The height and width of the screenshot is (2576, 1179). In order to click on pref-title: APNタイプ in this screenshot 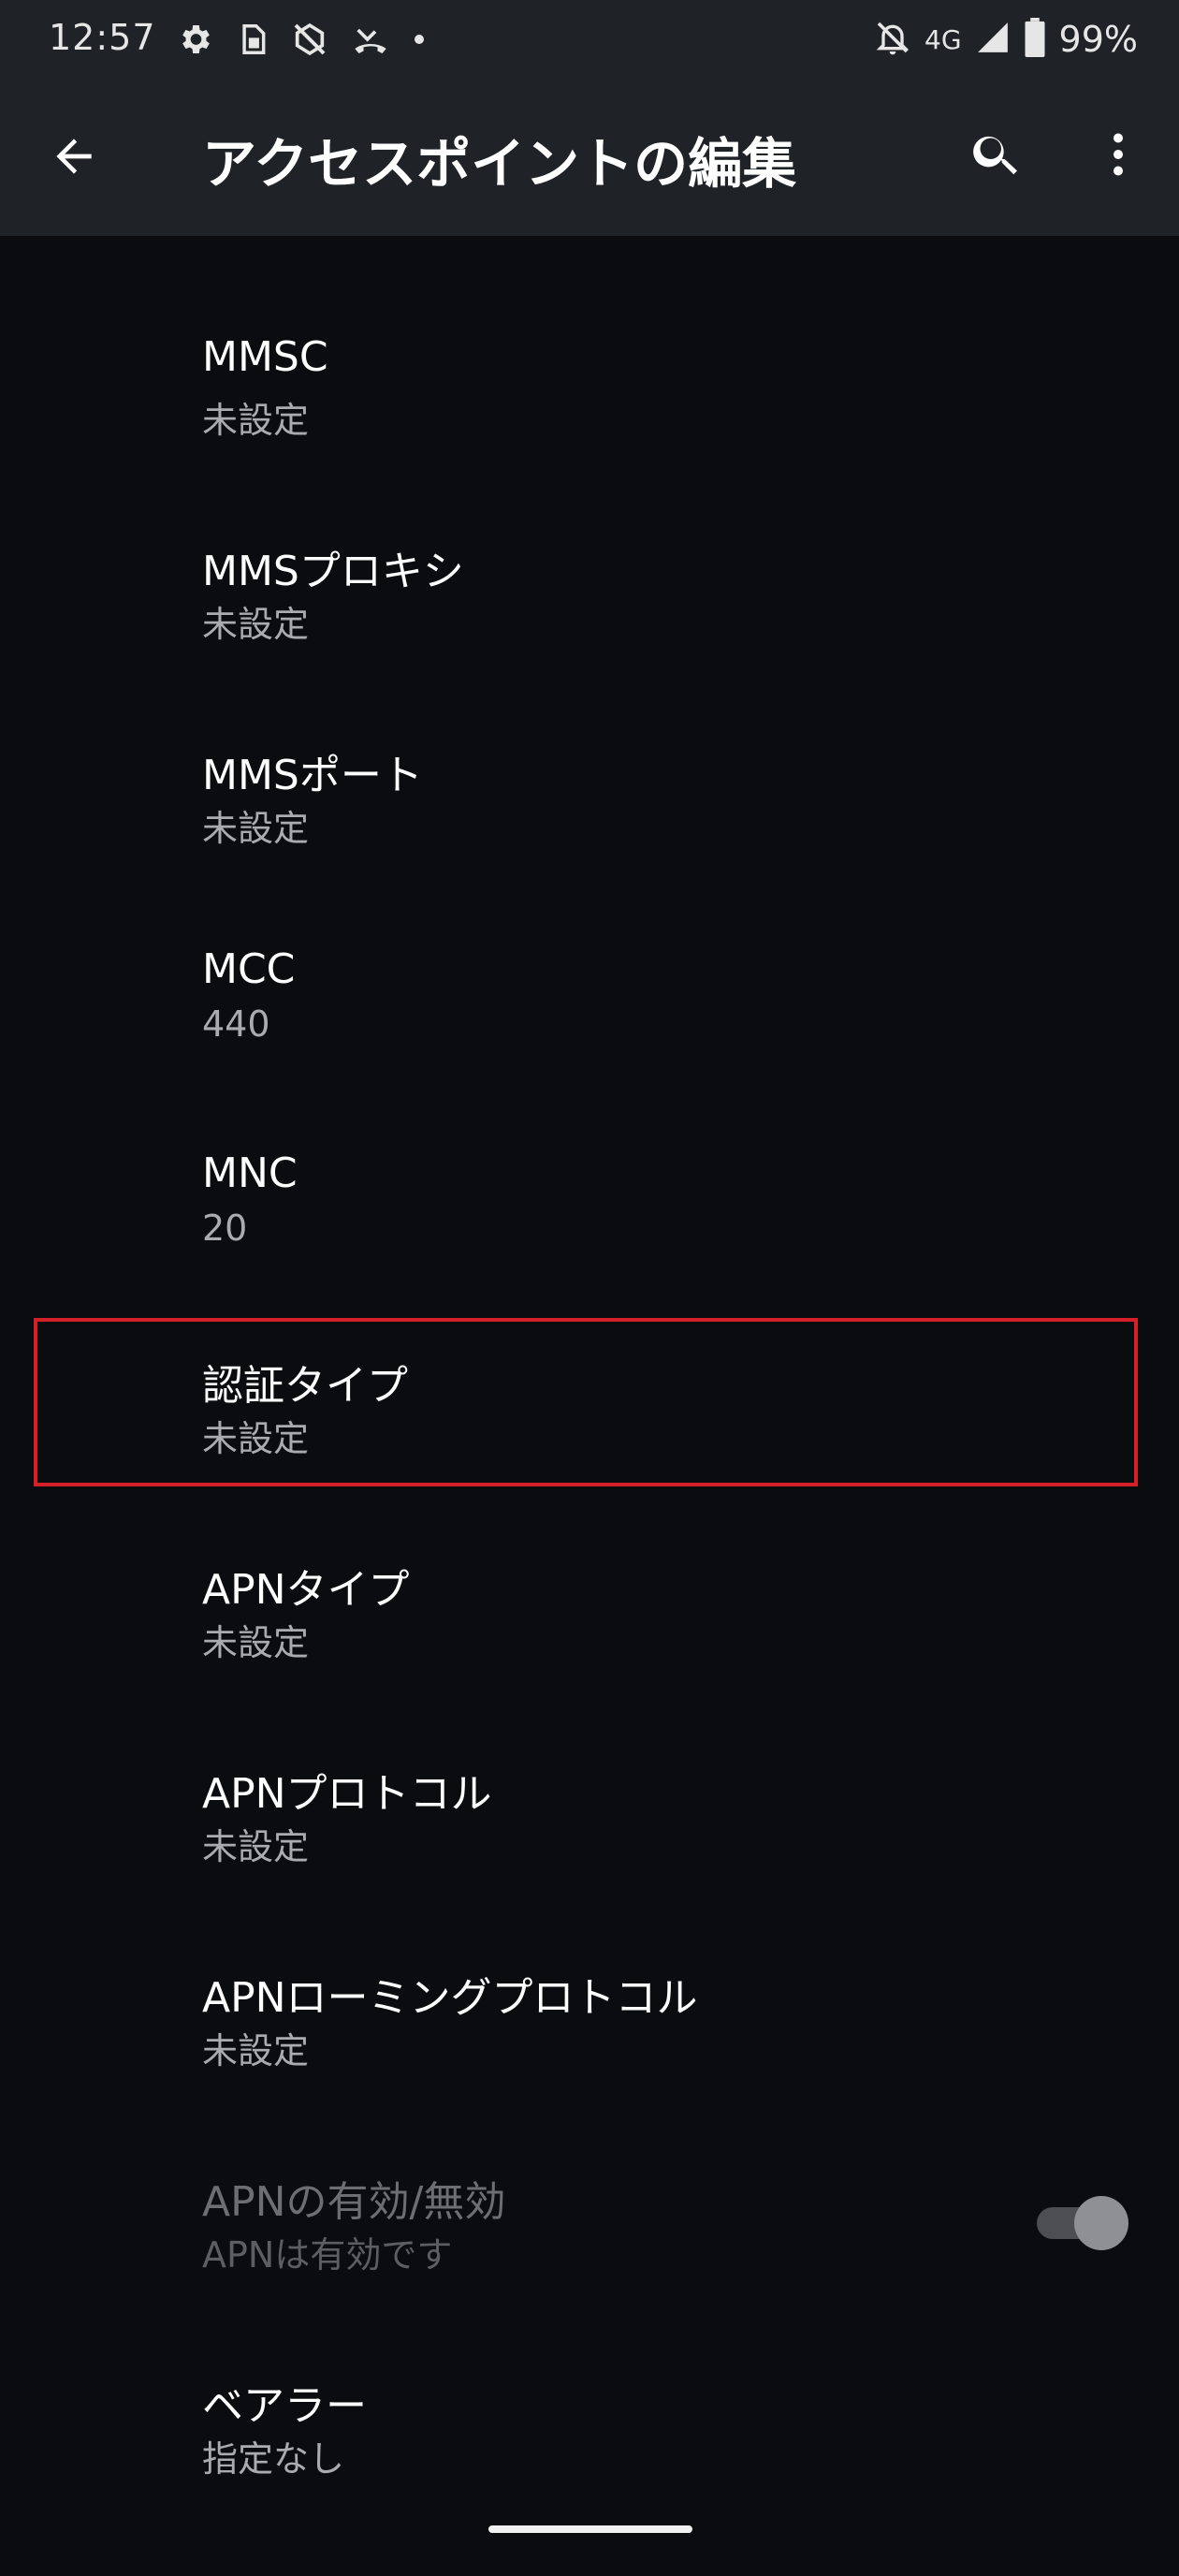, I will do `click(306, 1590)`.